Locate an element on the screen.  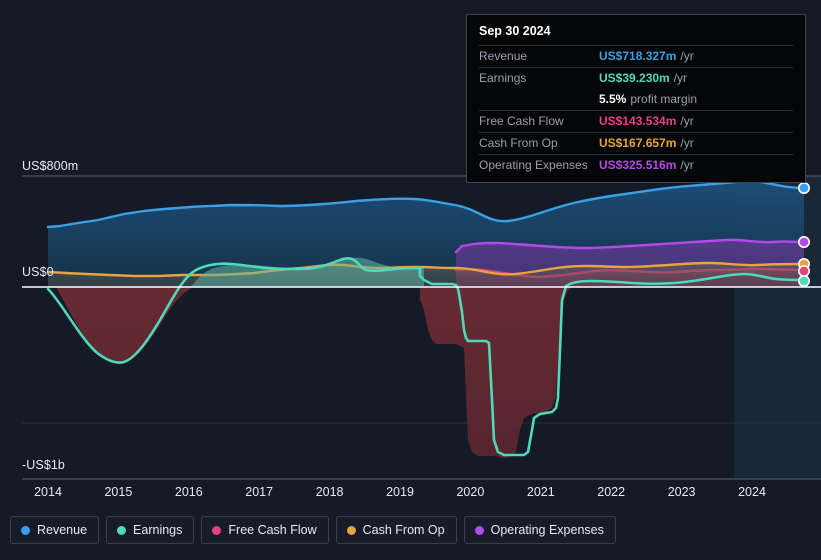
tooltip-row-label: Earnings is located at coordinates (503, 78).